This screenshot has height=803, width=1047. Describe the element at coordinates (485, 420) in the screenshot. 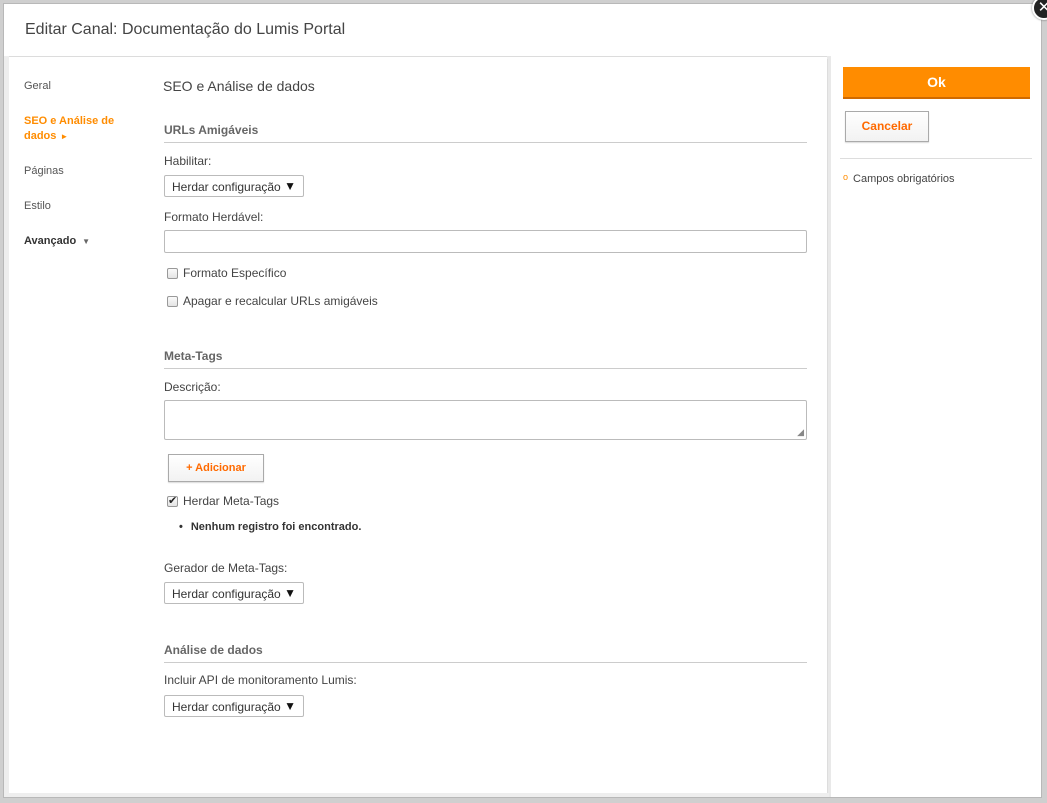

I see `description-textarea: ◢` at that location.